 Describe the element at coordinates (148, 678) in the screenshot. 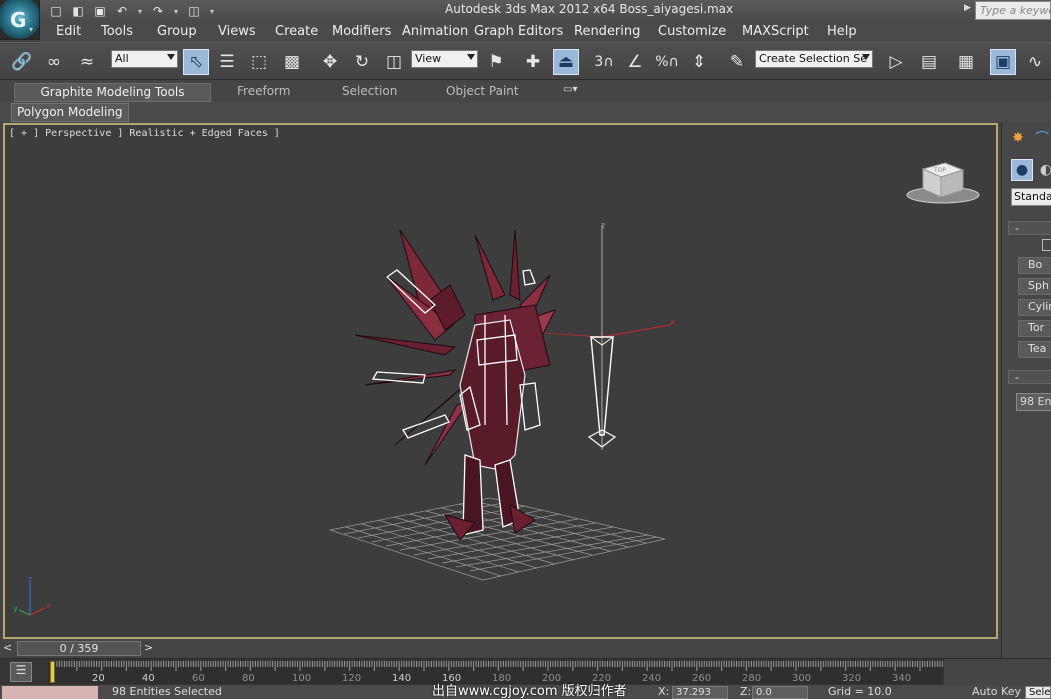

I see `tick-label: 40` at that location.